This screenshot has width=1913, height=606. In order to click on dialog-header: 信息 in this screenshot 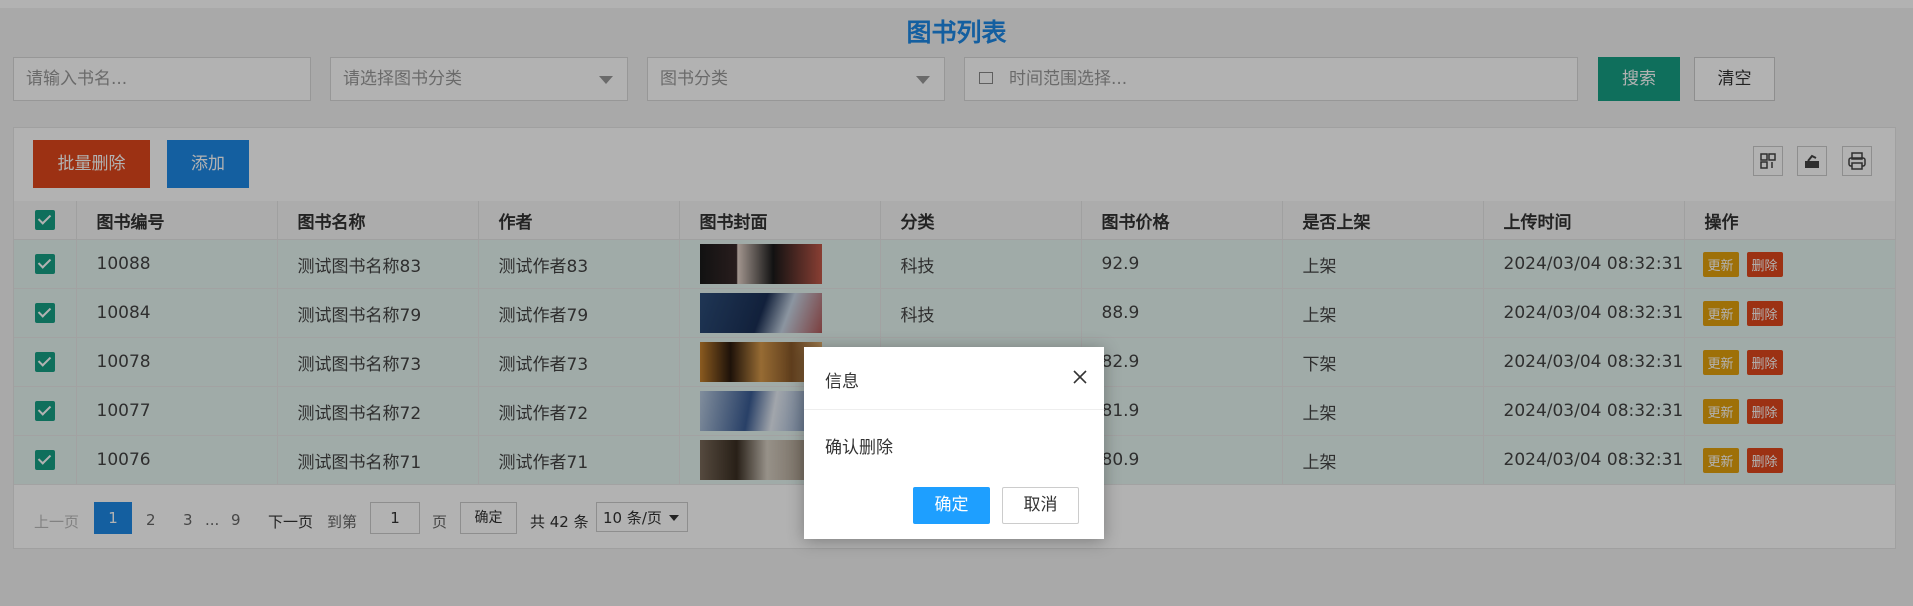, I will do `click(954, 378)`.